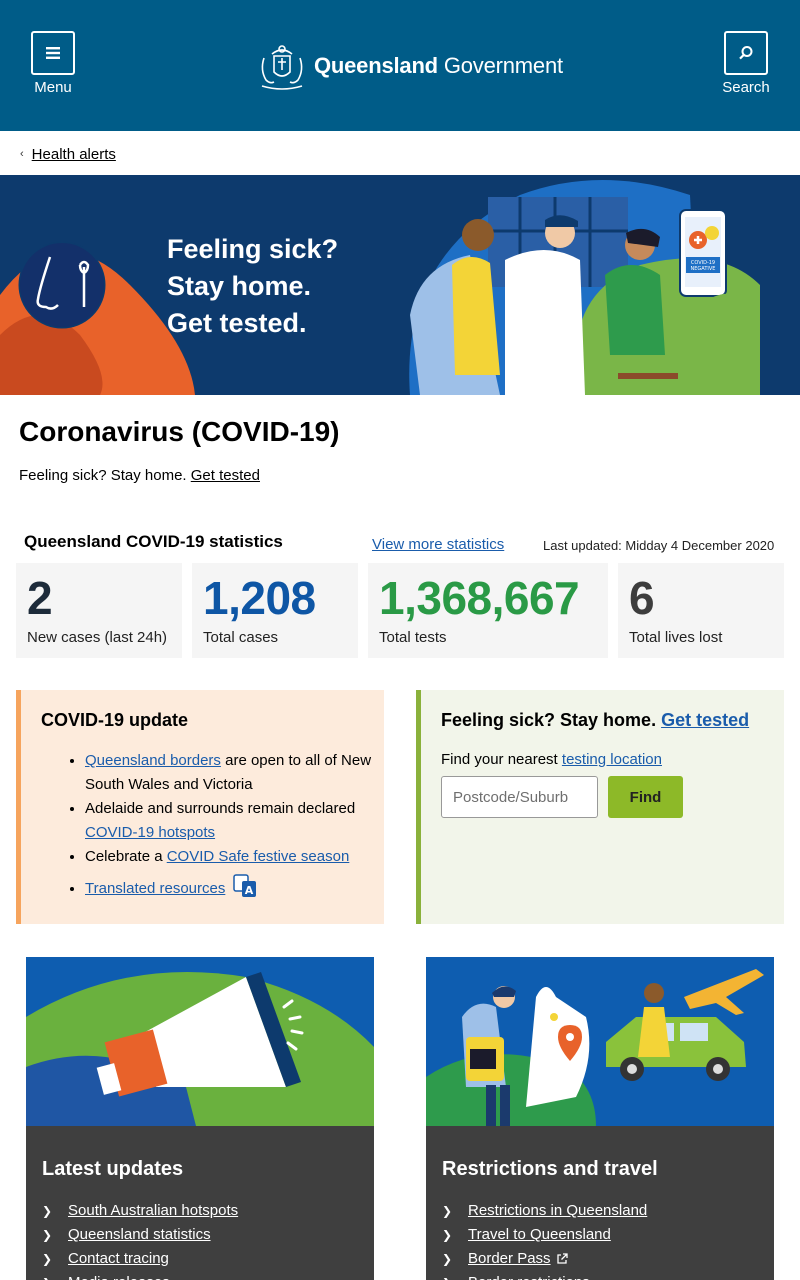  What do you see at coordinates (659, 545) in the screenshot?
I see `stats-last-updated: Last updated: Midday 4 December 2020` at bounding box center [659, 545].